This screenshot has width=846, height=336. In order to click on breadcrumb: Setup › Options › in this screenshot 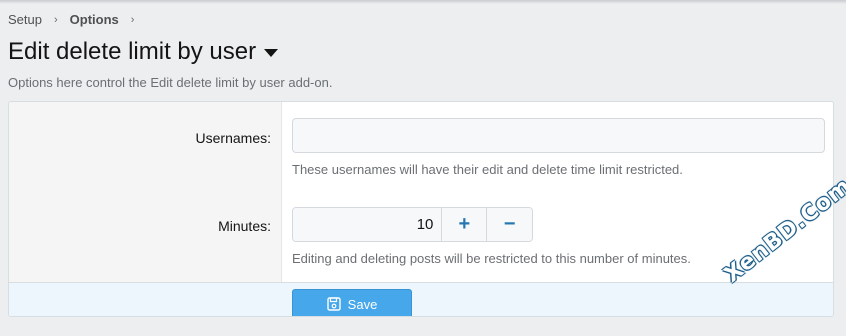, I will do `click(77, 19)`.